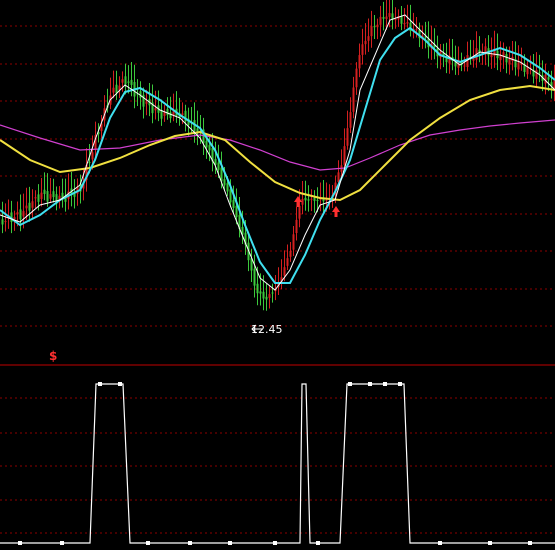 This screenshot has height=550, width=555. What do you see at coordinates (298, 201) in the screenshot?
I see `up-arrow-1-icon` at bounding box center [298, 201].